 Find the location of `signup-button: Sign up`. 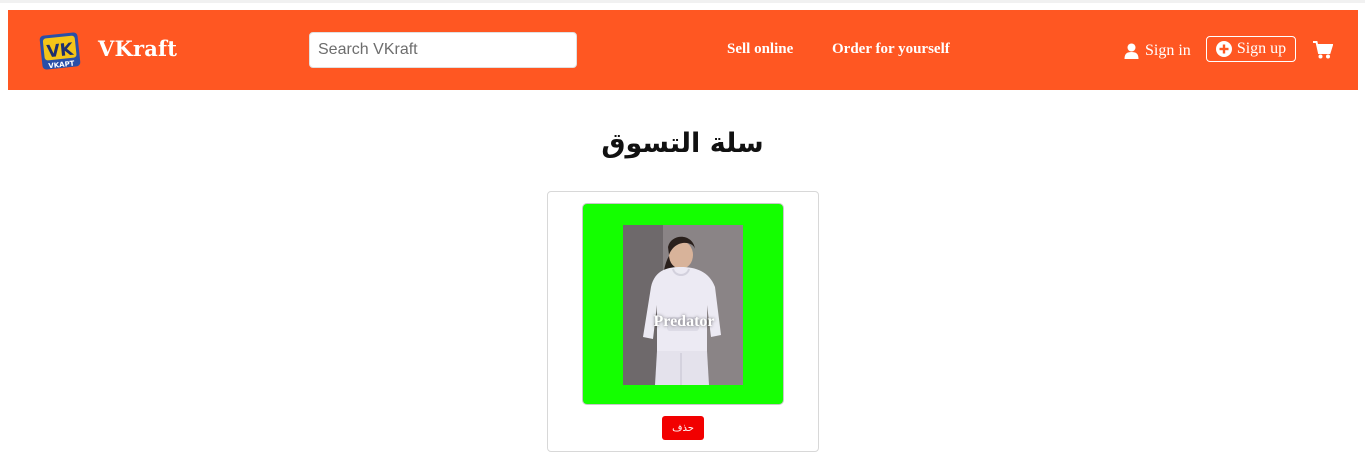

signup-button: Sign up is located at coordinates (1251, 49).